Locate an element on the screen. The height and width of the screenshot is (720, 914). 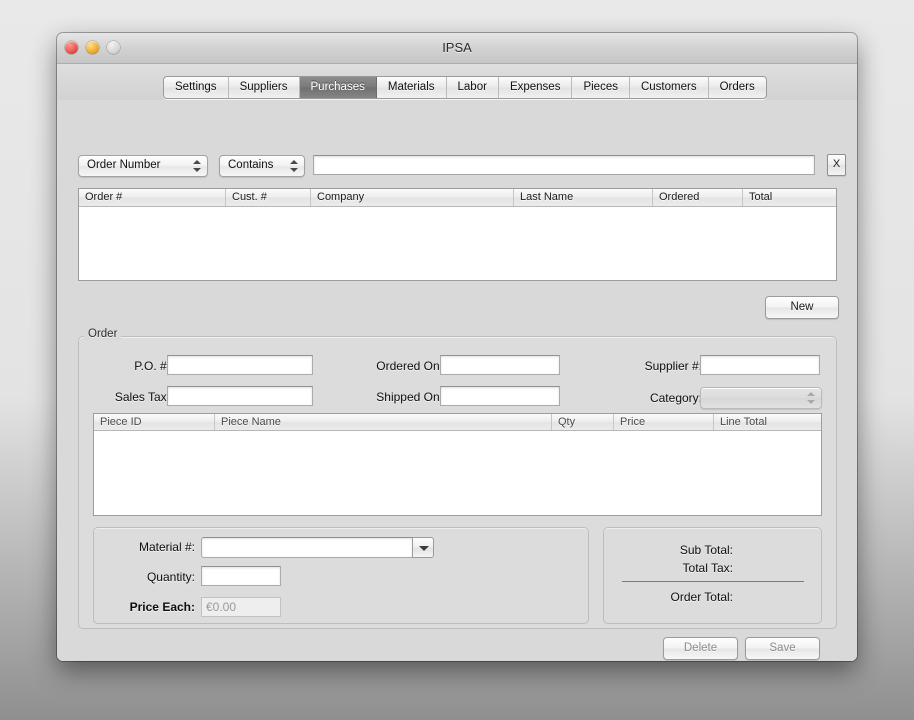
window-title: IPSA is located at coordinates (457, 47).